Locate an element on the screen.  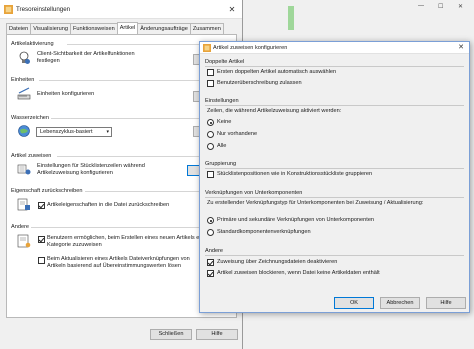
radio-nur-vorhandene is located at coordinates (210, 134).